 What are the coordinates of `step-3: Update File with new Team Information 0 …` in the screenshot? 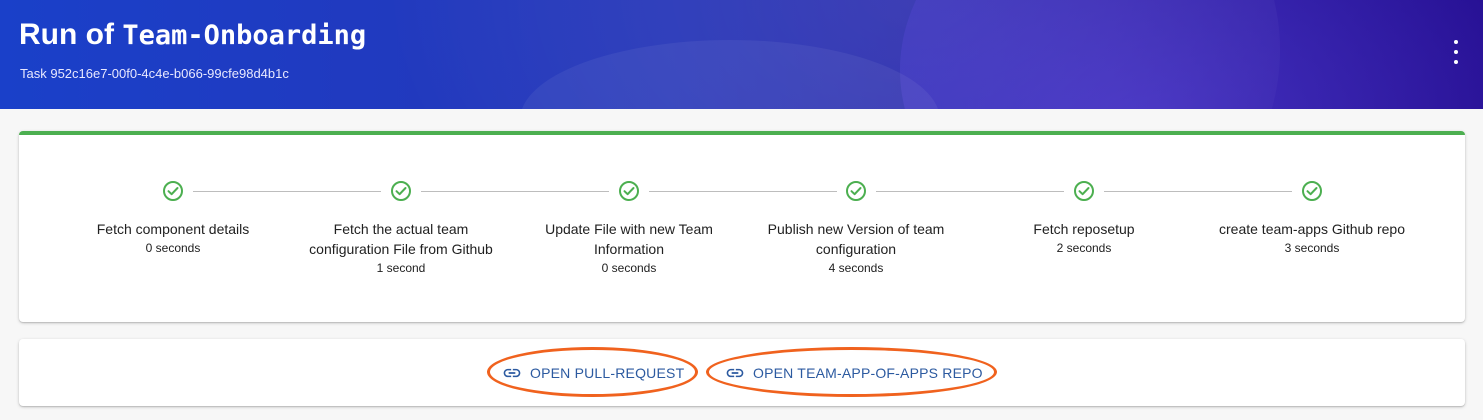 It's located at (629, 227).